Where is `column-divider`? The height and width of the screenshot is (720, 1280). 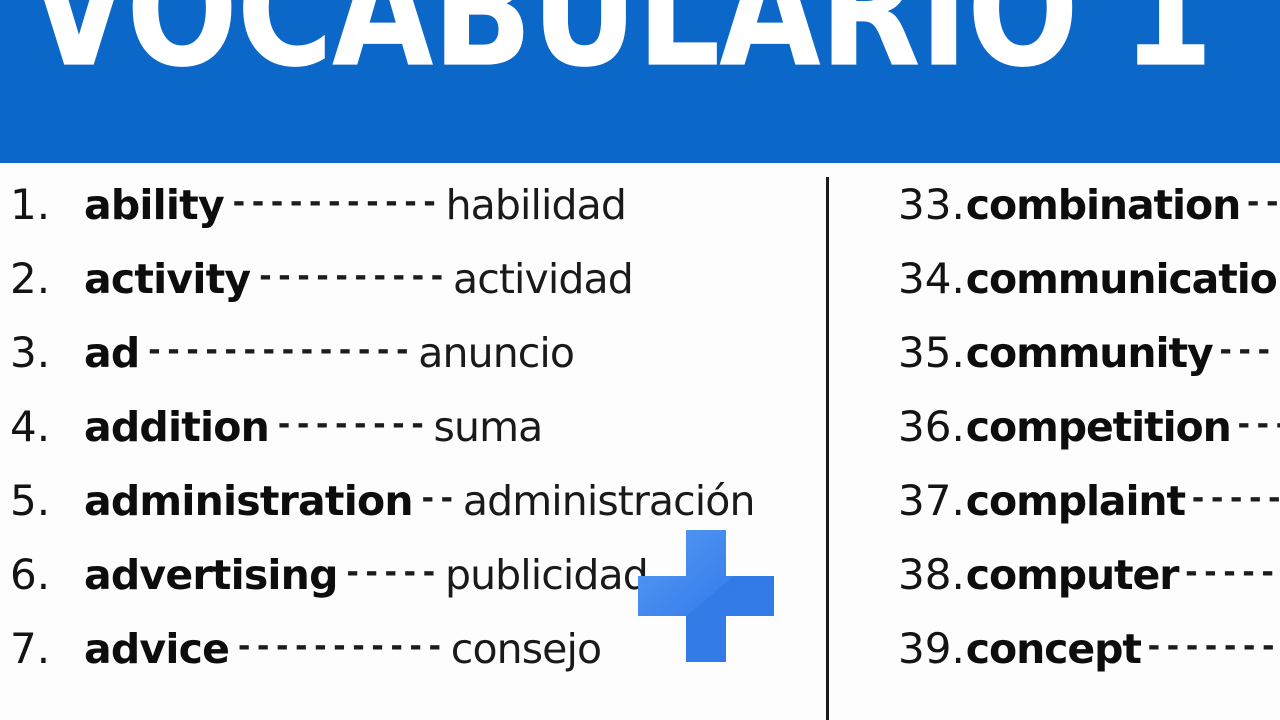
column-divider is located at coordinates (827, 448).